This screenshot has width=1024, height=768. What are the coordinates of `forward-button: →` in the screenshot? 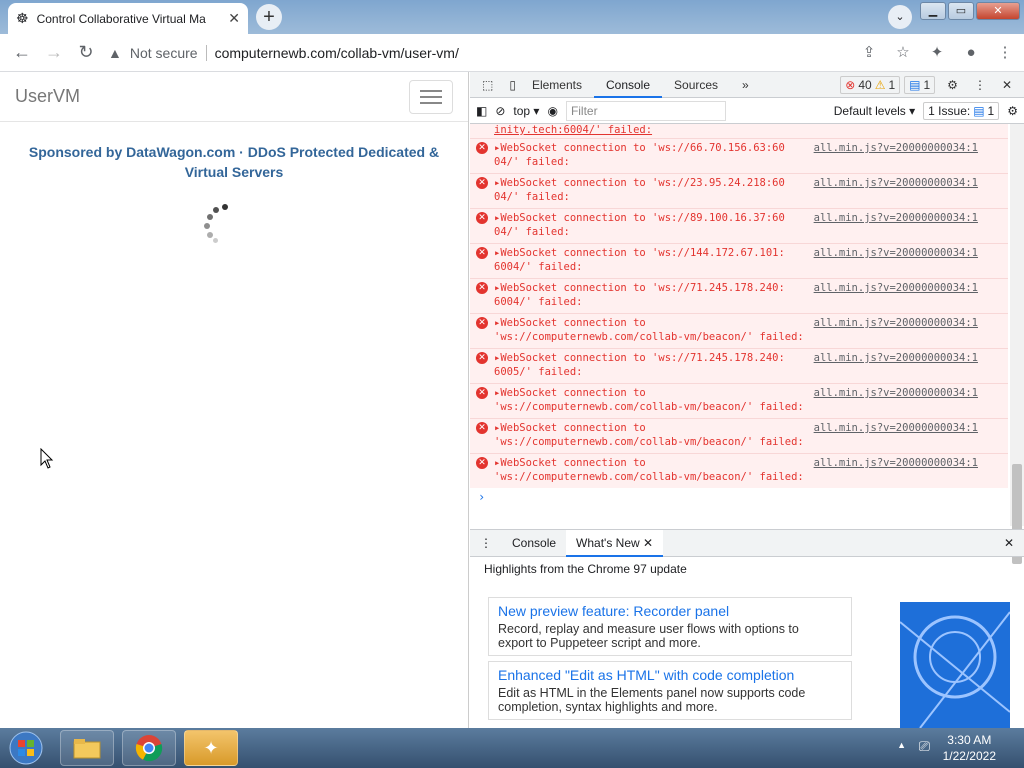 It's located at (54, 53).